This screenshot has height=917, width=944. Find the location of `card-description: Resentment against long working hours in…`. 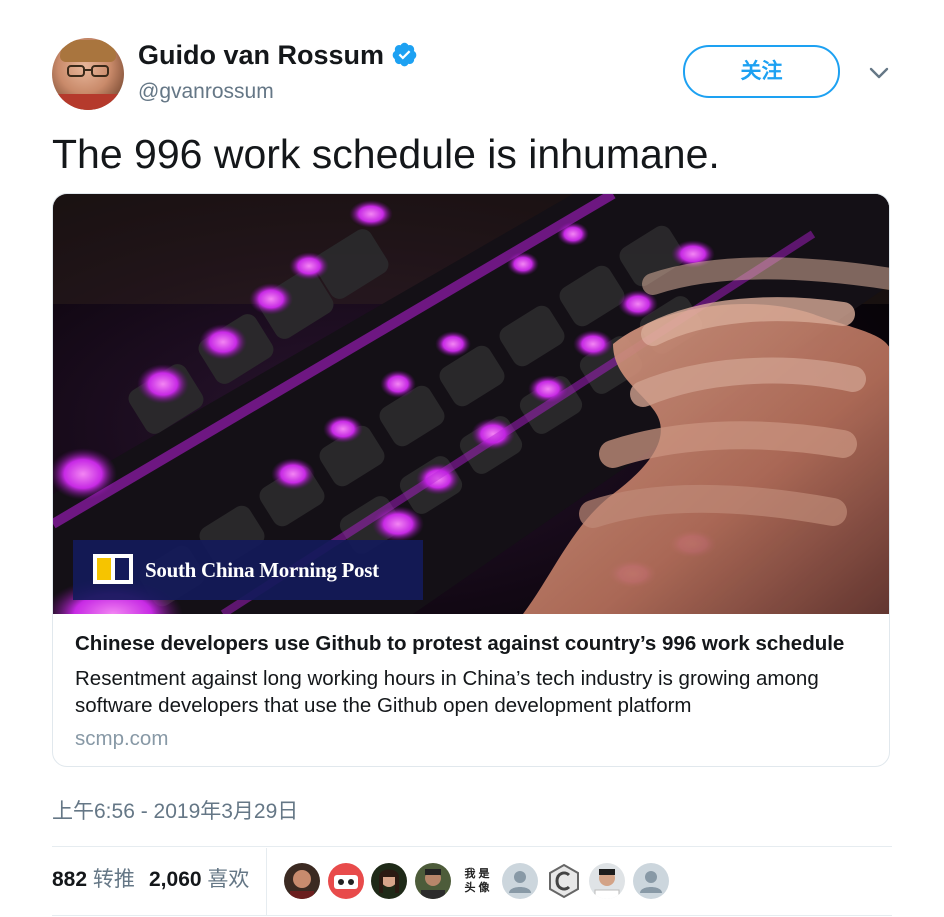

card-description: Resentment against long working hours in… is located at coordinates (447, 692).